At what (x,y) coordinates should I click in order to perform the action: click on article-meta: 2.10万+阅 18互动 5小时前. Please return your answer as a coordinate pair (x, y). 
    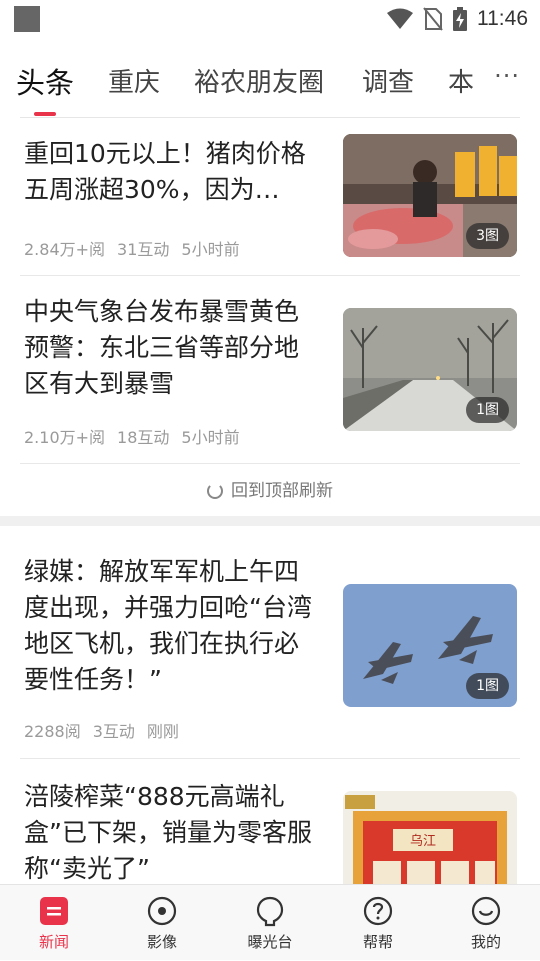
    Looking at the image, I should click on (138, 436).